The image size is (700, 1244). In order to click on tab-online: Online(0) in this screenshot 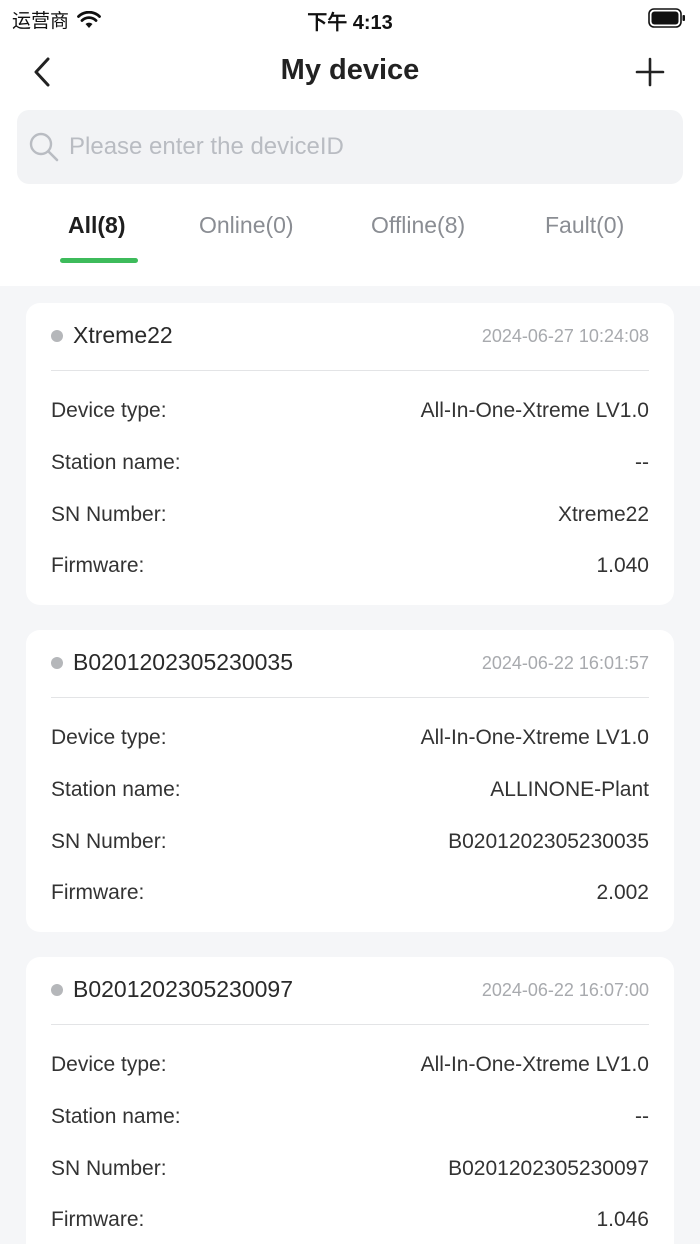, I will do `click(246, 225)`.